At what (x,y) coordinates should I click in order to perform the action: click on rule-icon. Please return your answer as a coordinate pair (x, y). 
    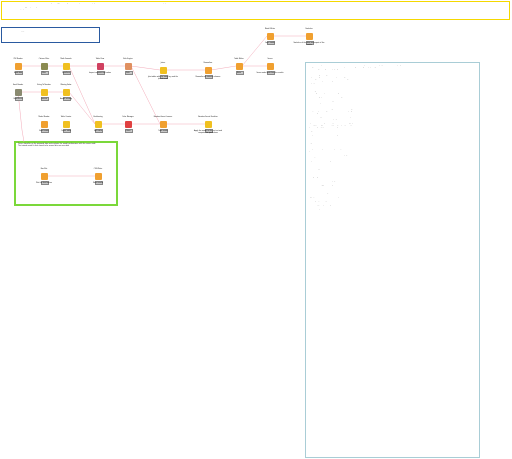
    Looking at the image, I should click on (128, 66).